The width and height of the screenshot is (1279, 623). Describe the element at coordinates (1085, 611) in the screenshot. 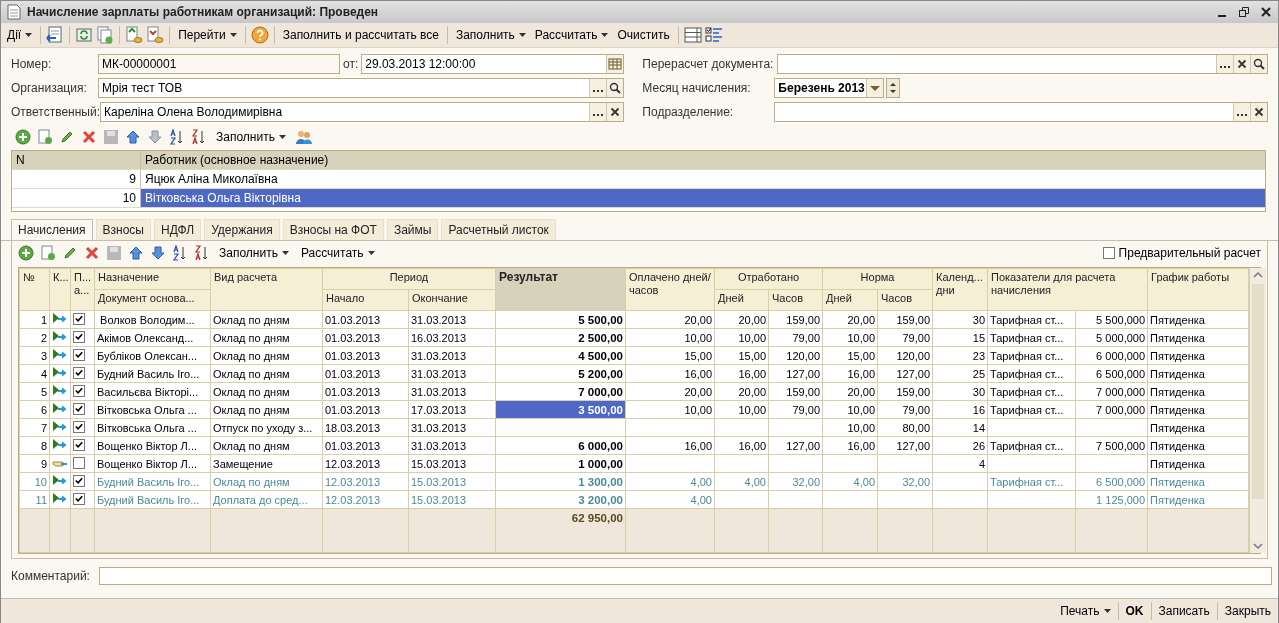

I see `footer-button: Печать` at that location.